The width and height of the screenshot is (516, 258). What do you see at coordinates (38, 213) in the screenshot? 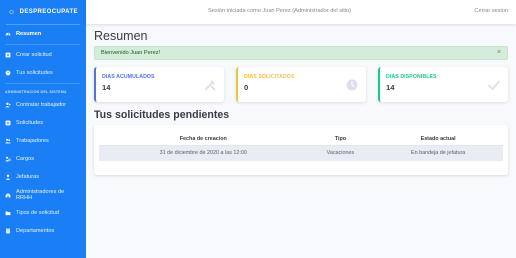
I see `sidebar-item-label: Tipos de solicitud` at bounding box center [38, 213].